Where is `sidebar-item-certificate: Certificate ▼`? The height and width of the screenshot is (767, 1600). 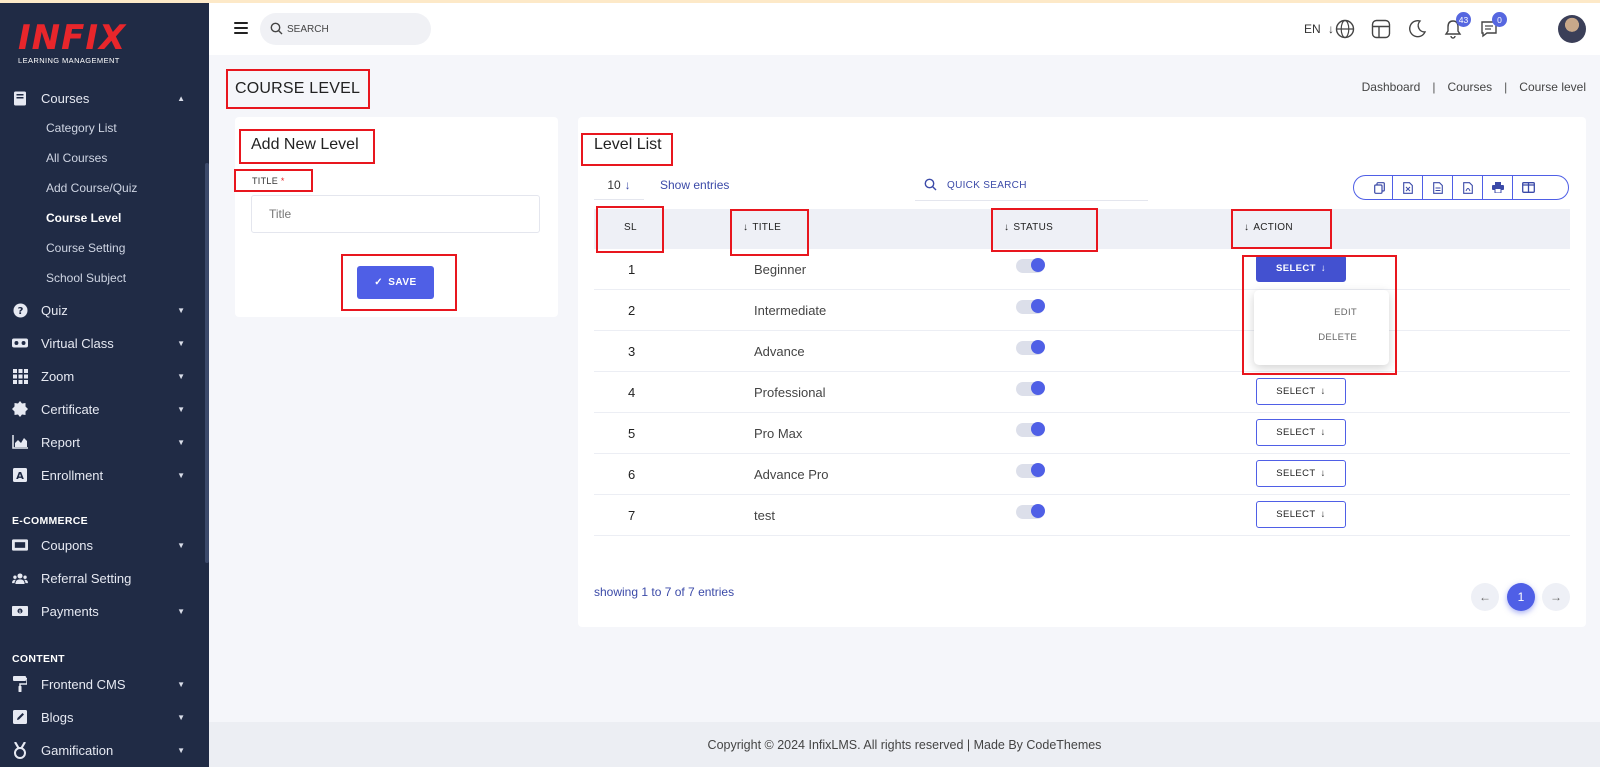 sidebar-item-certificate: Certificate ▼ is located at coordinates (102, 409).